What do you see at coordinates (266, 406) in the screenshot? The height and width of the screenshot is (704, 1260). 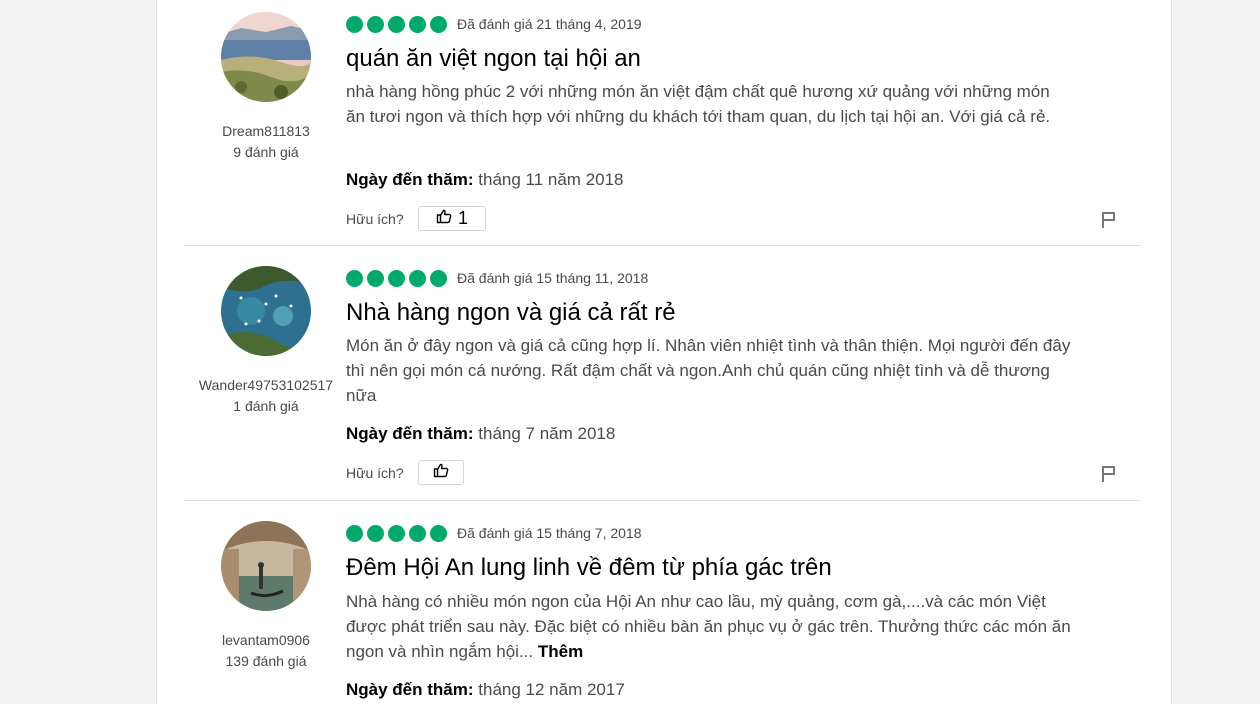 I see `user-review-count: 1 đánh giá` at bounding box center [266, 406].